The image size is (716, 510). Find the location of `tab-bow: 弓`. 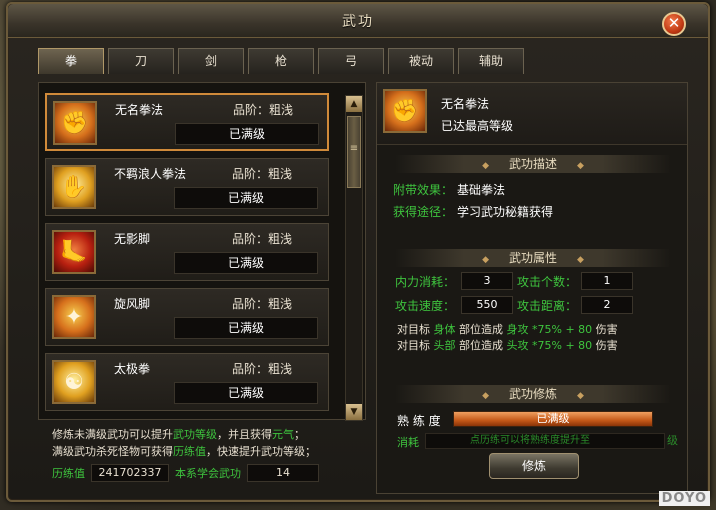

tab-bow: 弓 is located at coordinates (351, 61).